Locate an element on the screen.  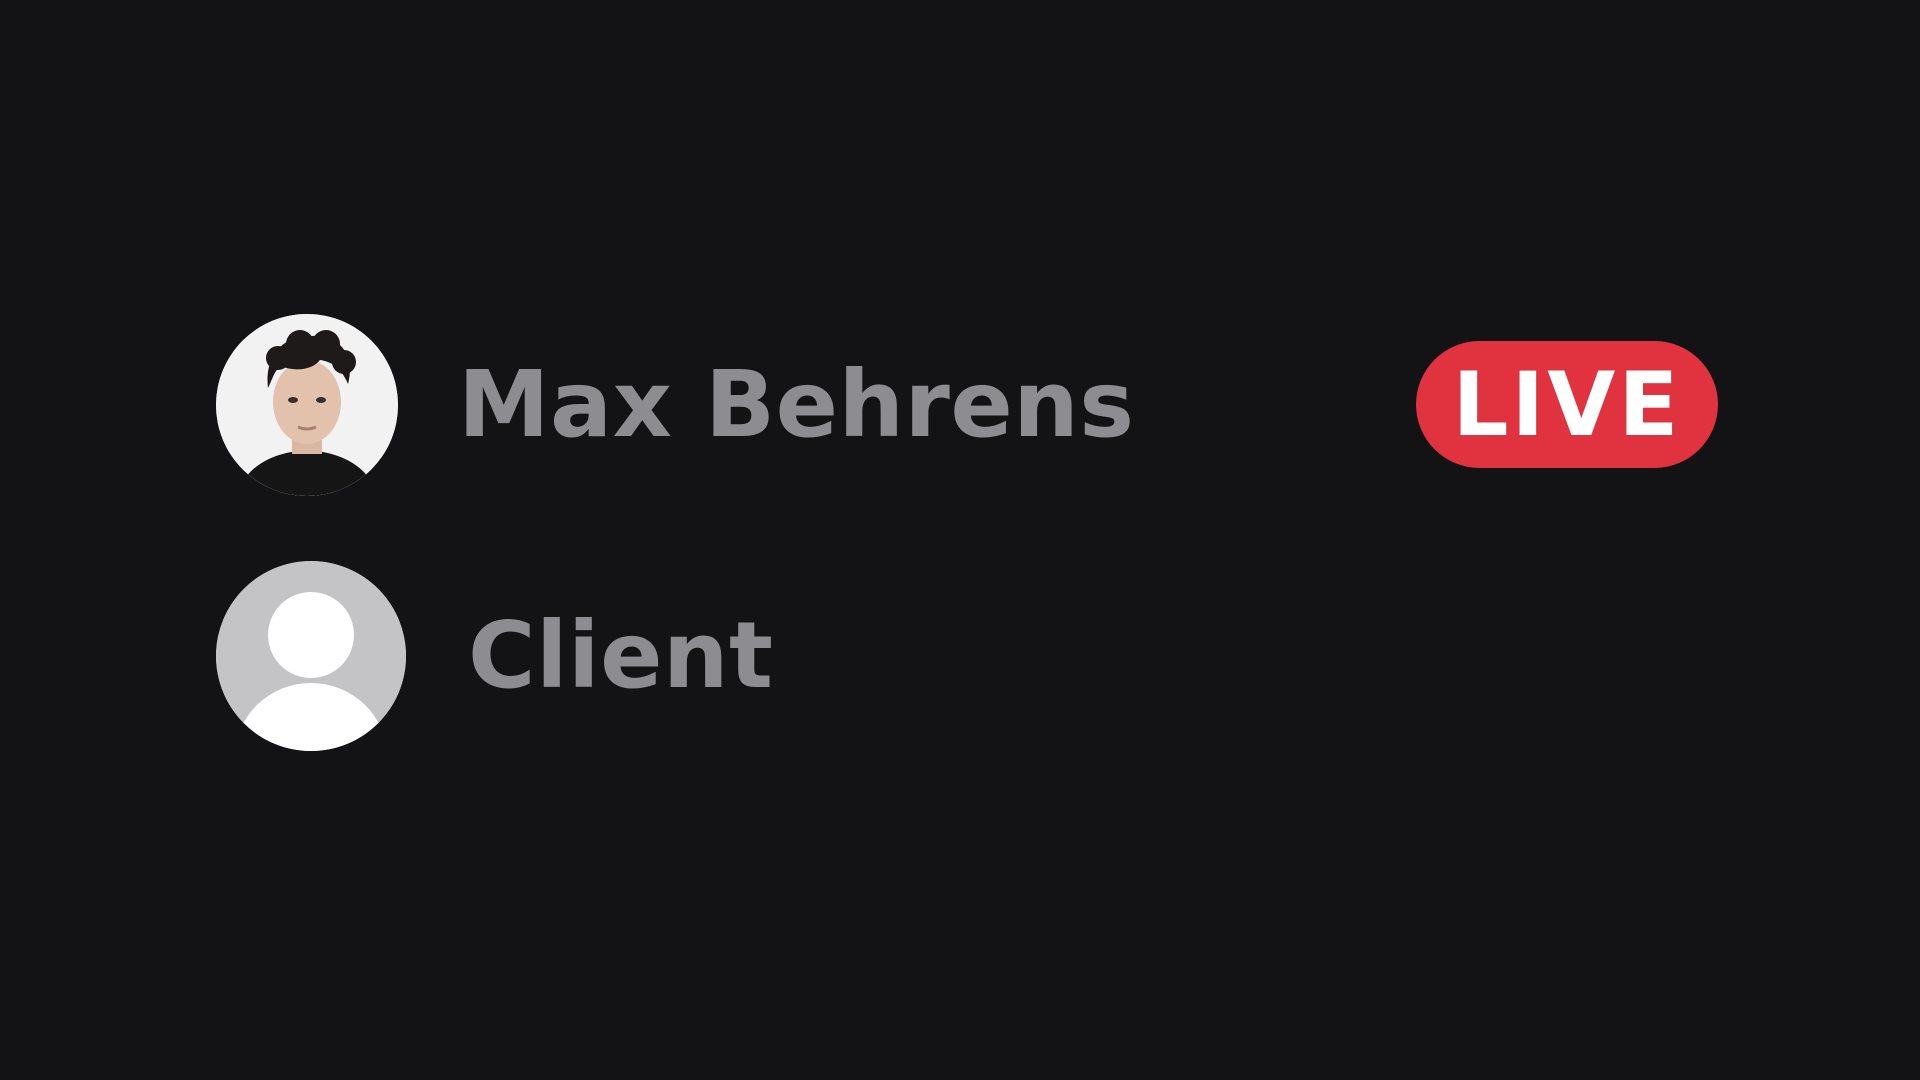
member-row-max-behrens: Max Behrens is located at coordinates (675, 405).